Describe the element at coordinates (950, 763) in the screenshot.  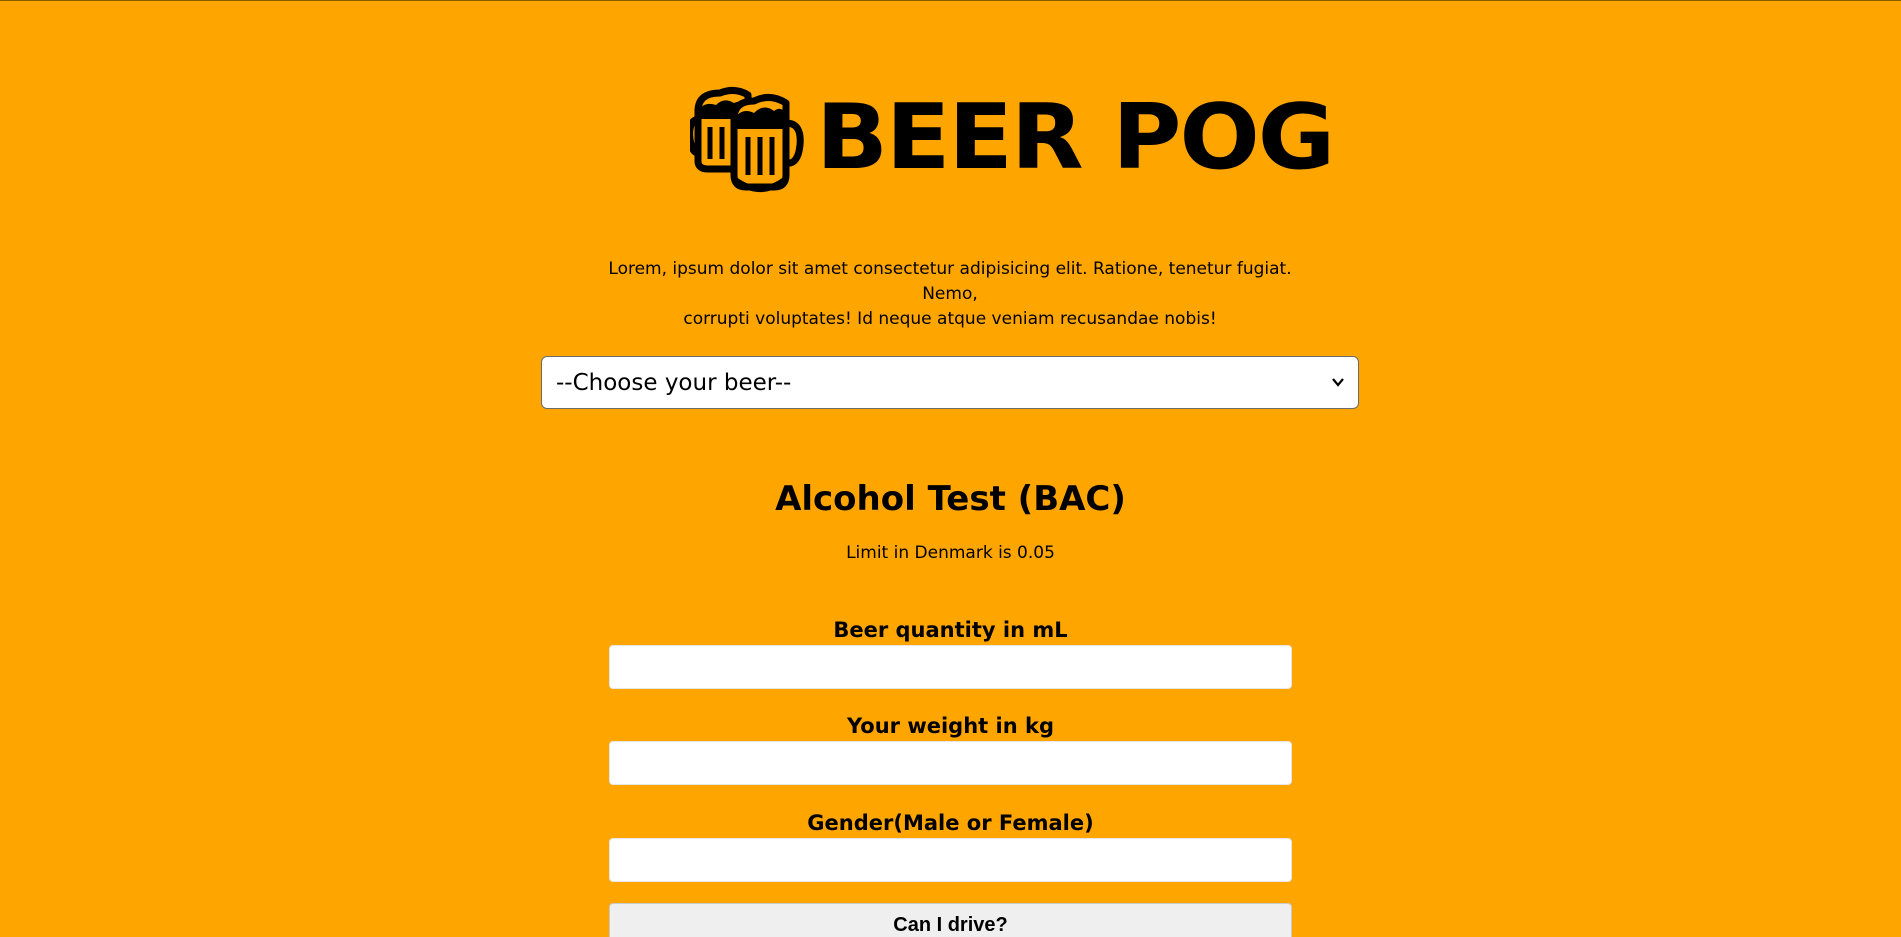
I see `weight-input` at that location.